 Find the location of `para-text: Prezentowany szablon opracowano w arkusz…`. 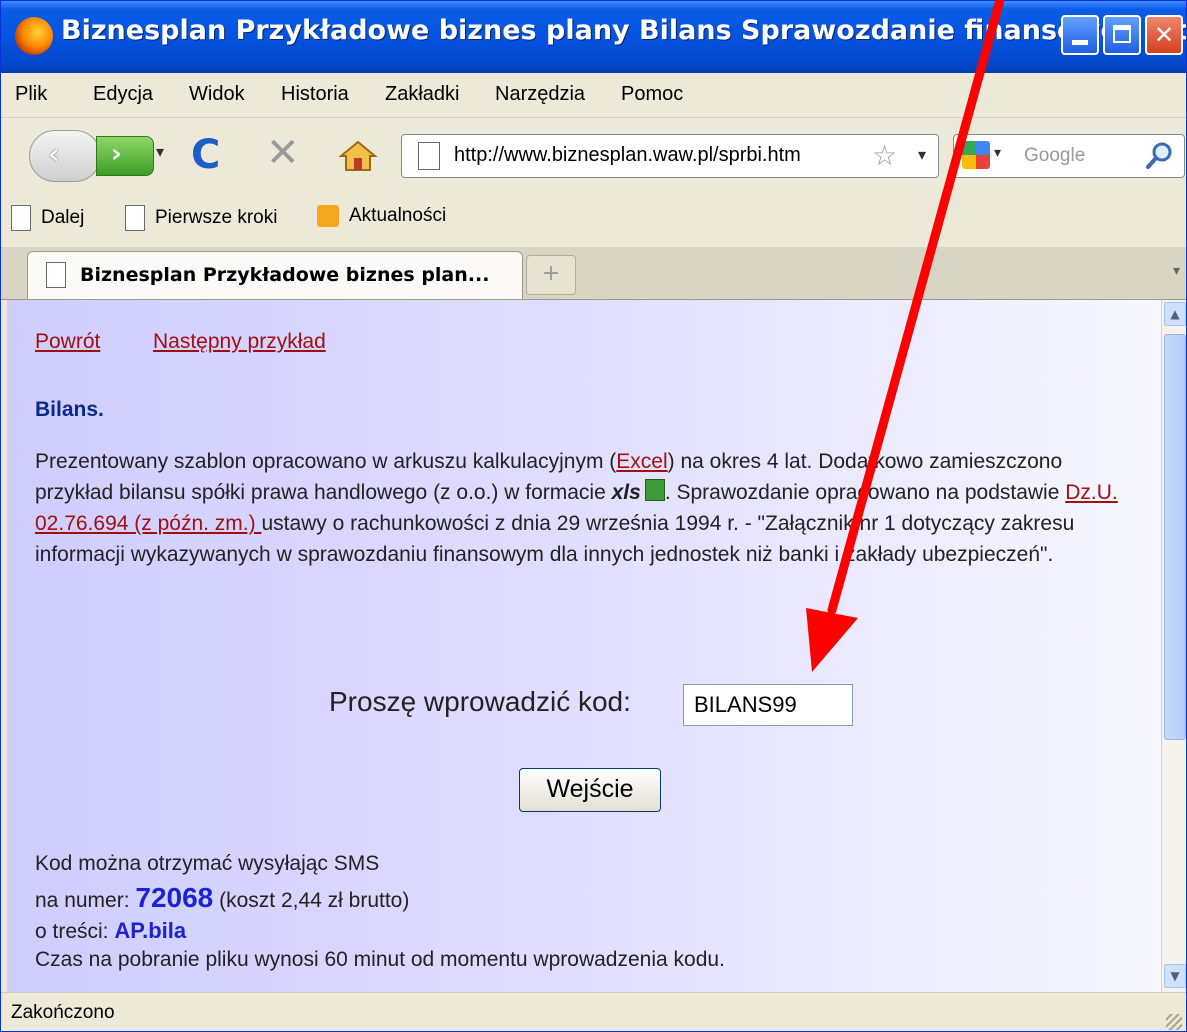

para-text: Prezentowany szablon opracowano w arkusz… is located at coordinates (326, 461).